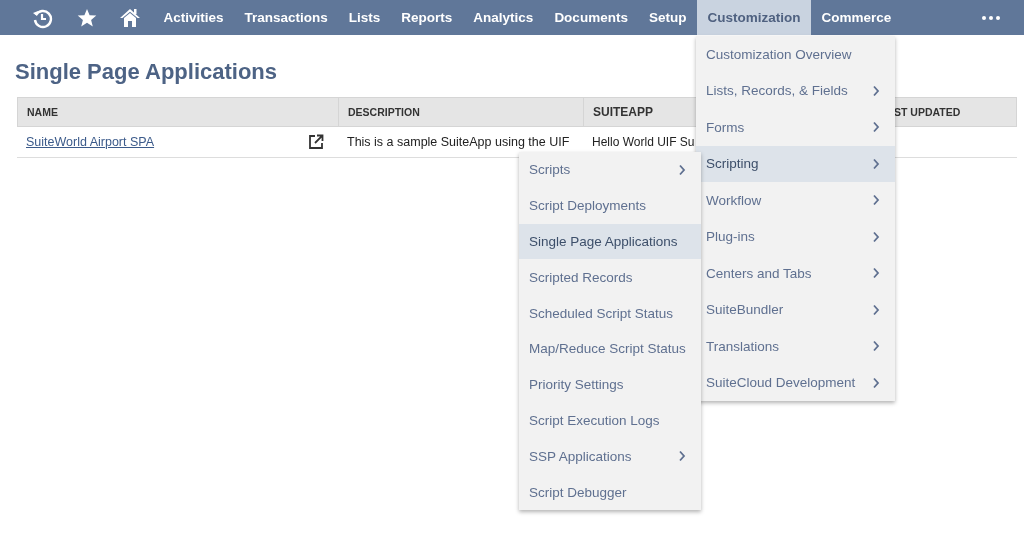 The width and height of the screenshot is (1024, 540). Describe the element at coordinates (927, 112) in the screenshot. I see `column-header: ST UPDATED` at that location.